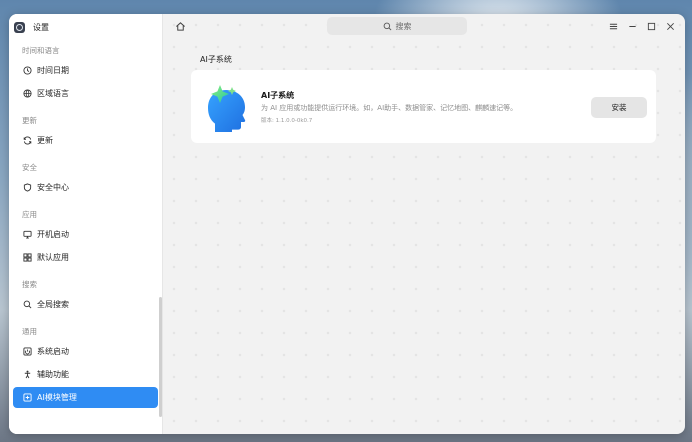  Describe the element at coordinates (85, 397) in the screenshot. I see `sidebar-item-ai-module-management: AI模块管理` at that location.